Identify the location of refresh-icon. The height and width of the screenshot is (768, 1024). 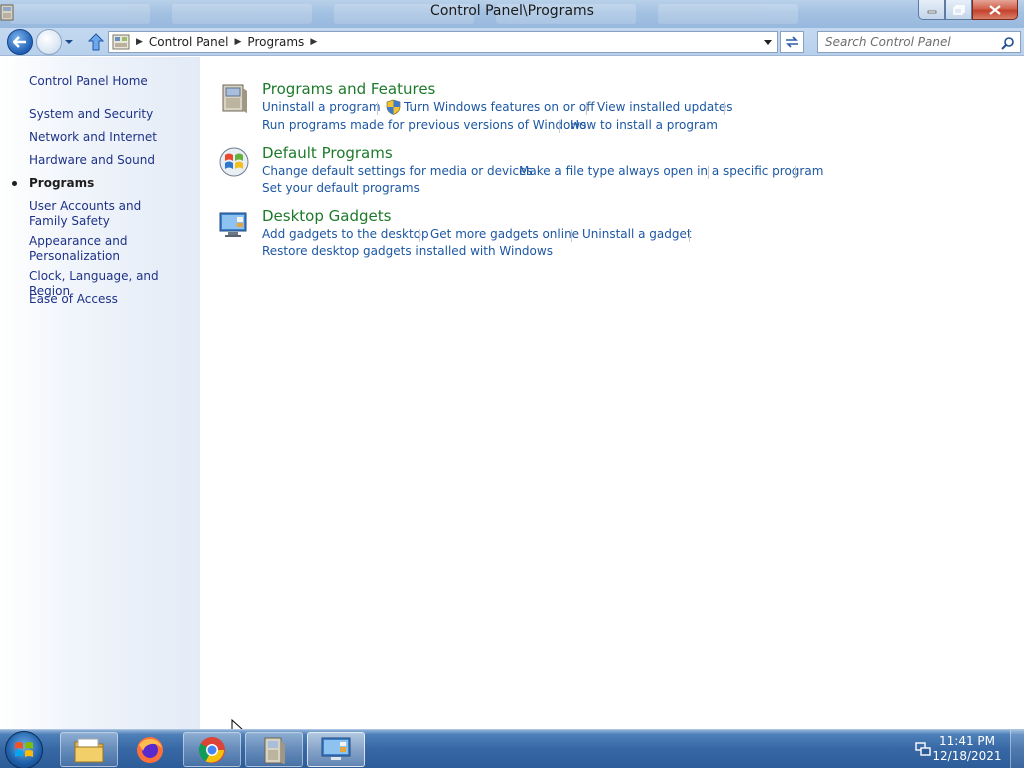
(792, 42).